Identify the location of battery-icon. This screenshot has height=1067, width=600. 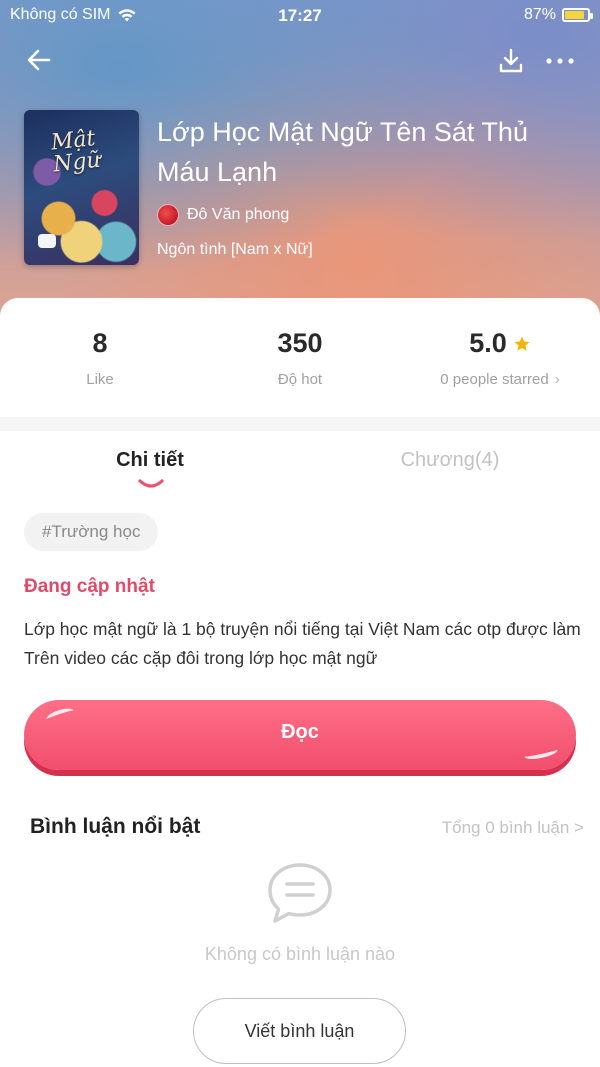
(577, 15).